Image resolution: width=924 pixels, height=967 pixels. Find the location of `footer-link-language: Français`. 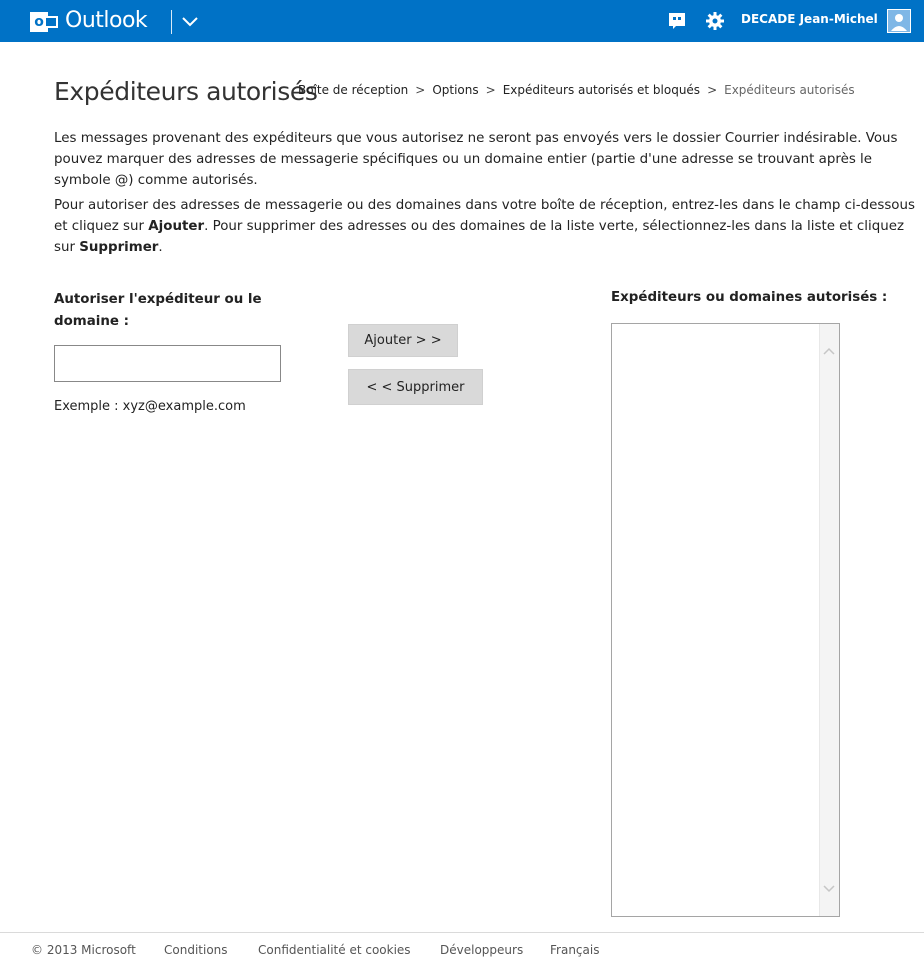

footer-link-language: Français is located at coordinates (574, 950).